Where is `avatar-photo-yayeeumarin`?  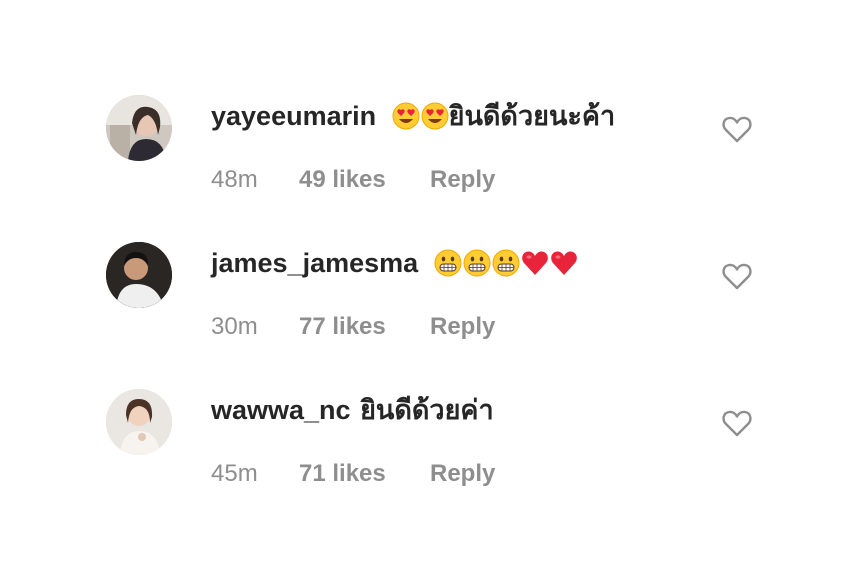
avatar-photo-yayeeumarin is located at coordinates (139, 128).